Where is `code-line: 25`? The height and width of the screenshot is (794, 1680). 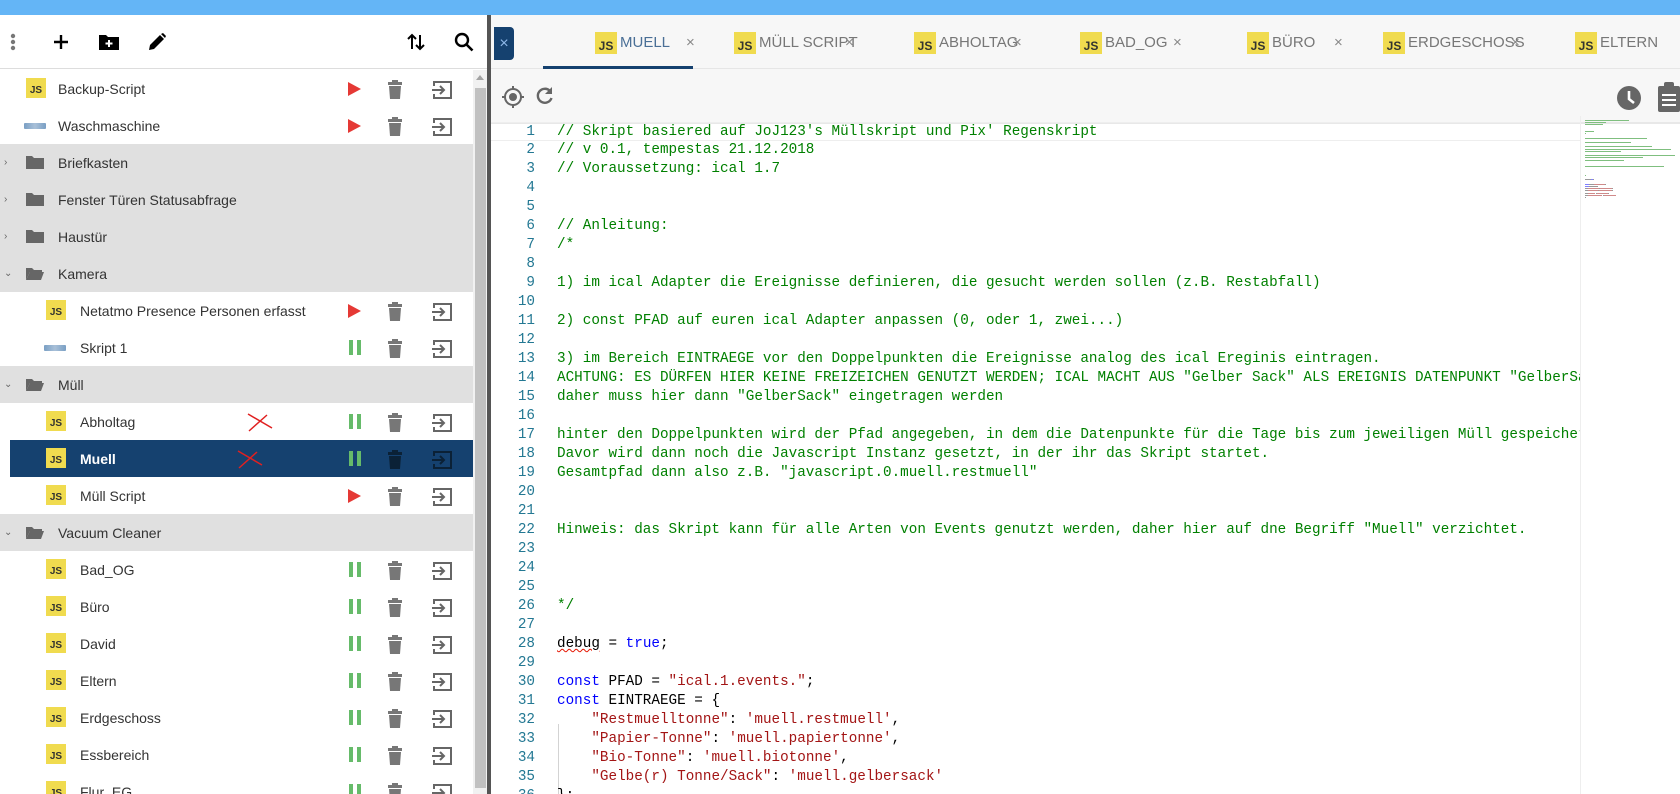 code-line: 25 is located at coordinates (1035, 587).